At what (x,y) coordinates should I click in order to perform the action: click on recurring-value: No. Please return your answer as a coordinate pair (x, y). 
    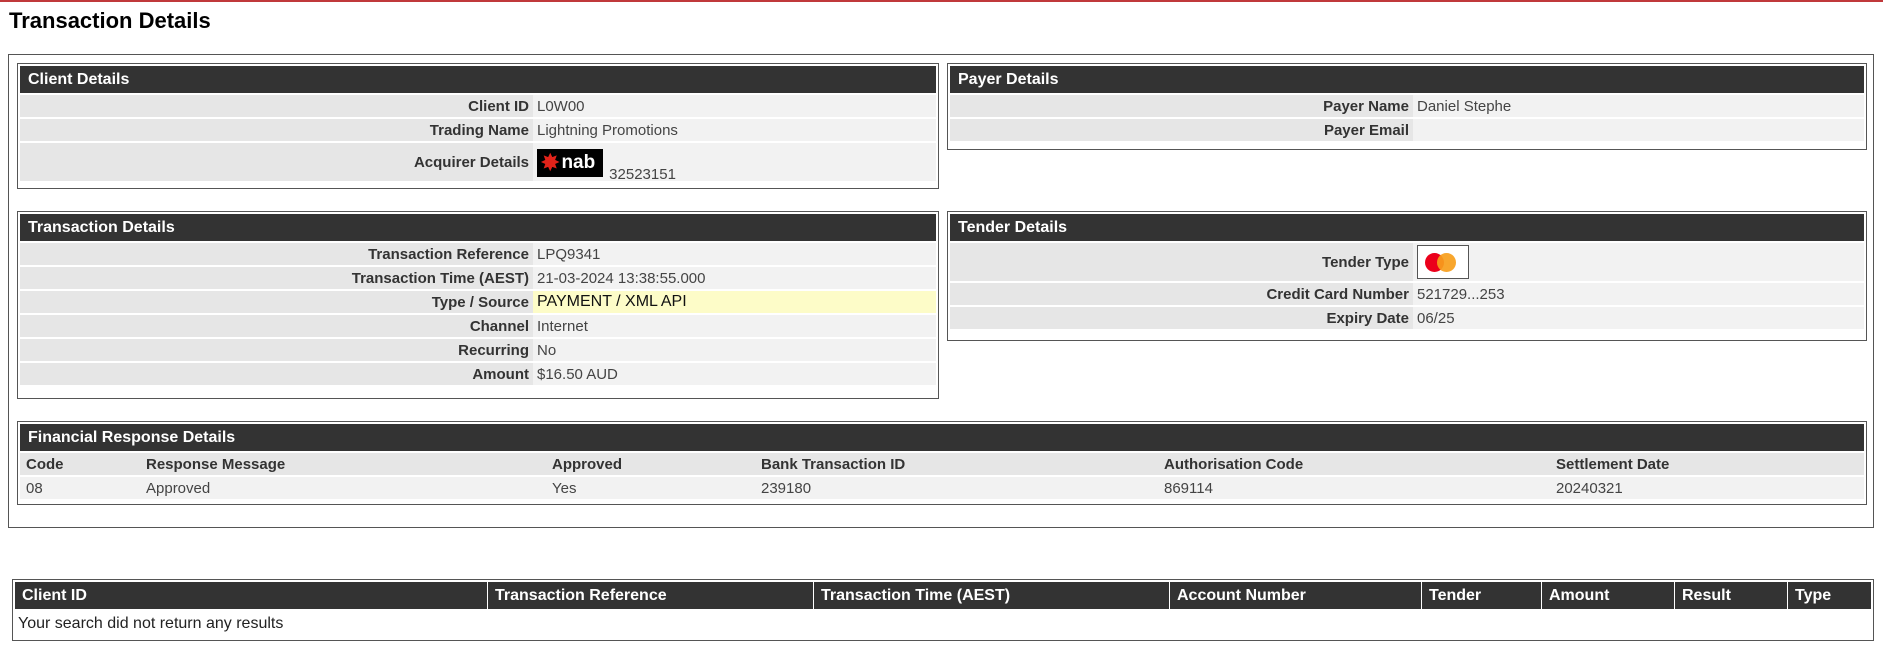
    Looking at the image, I should click on (734, 350).